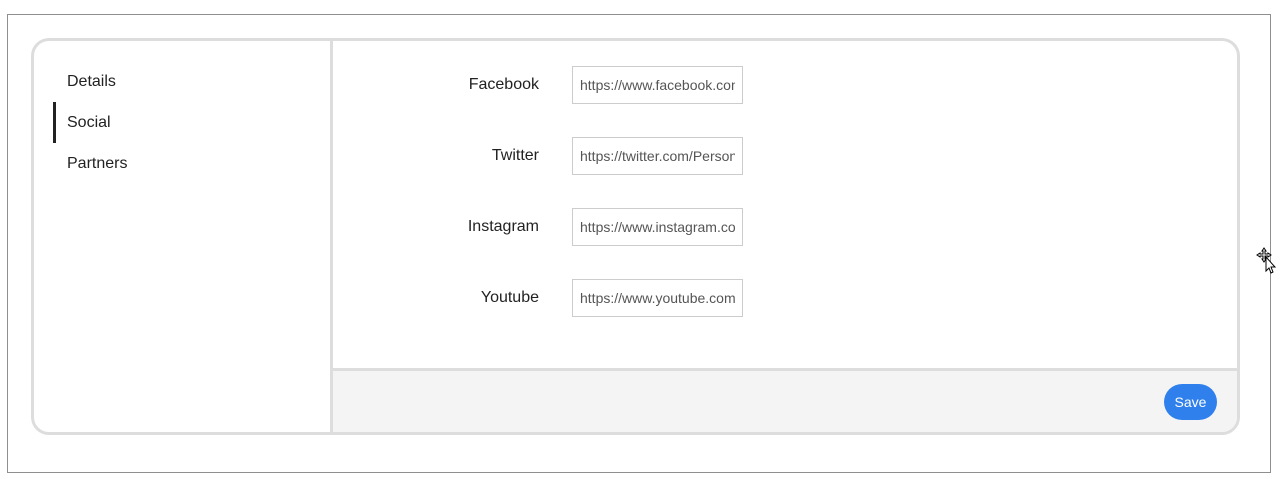 The image size is (1280, 479). What do you see at coordinates (785, 85) in the screenshot?
I see `form-row-facebook: Facebook` at bounding box center [785, 85].